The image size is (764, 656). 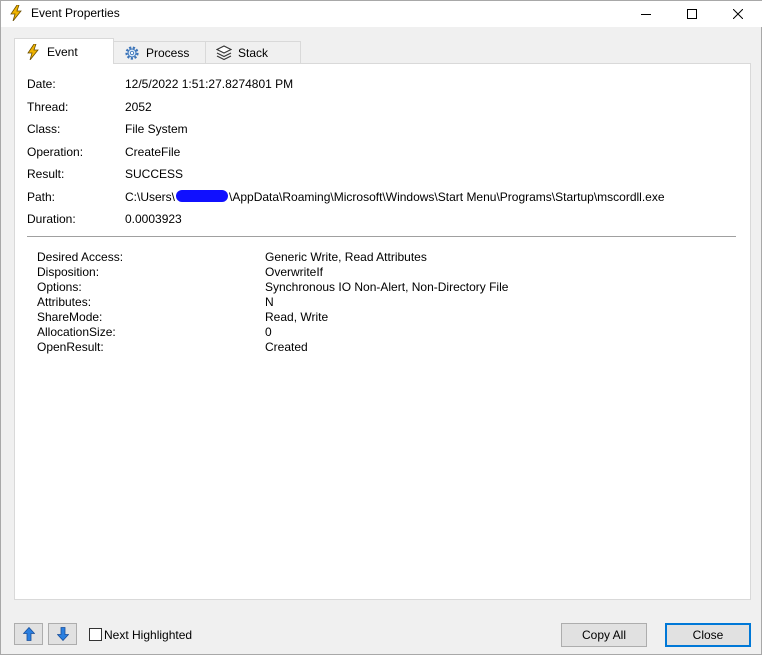 I want to click on separator-line, so click(x=381, y=236).